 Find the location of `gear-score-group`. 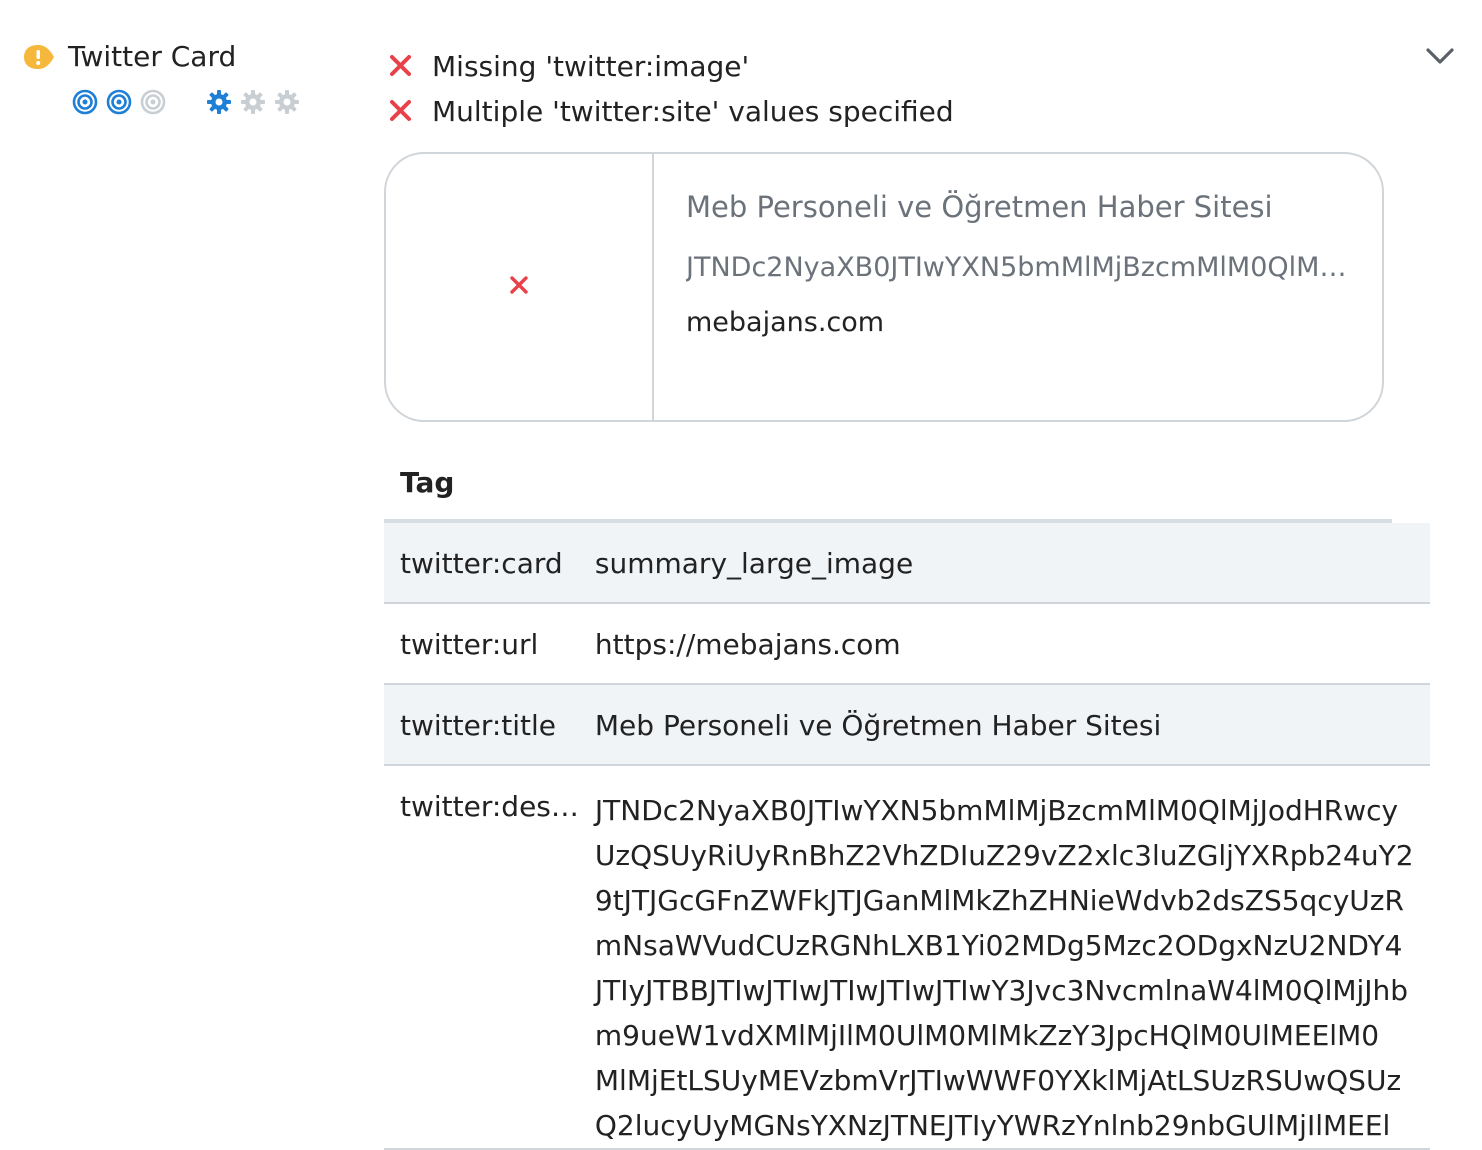

gear-score-group is located at coordinates (253, 102).